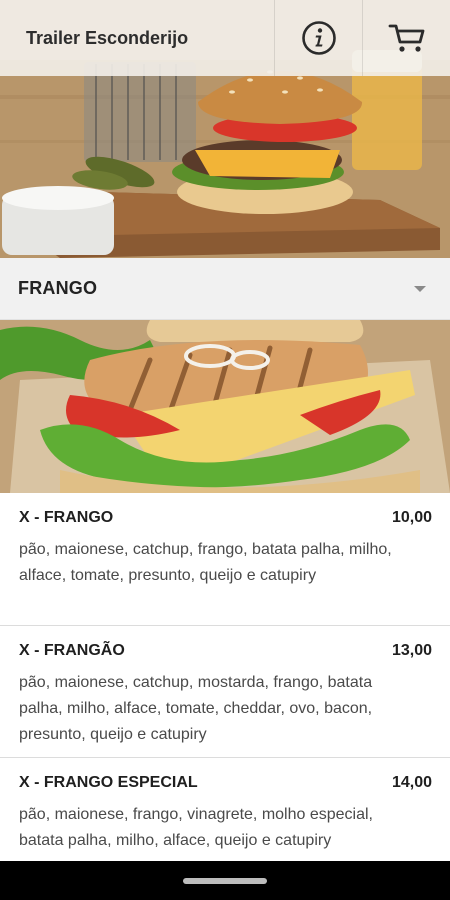 This screenshot has height=900, width=450. I want to click on shopping-cart-icon, so click(406, 38).